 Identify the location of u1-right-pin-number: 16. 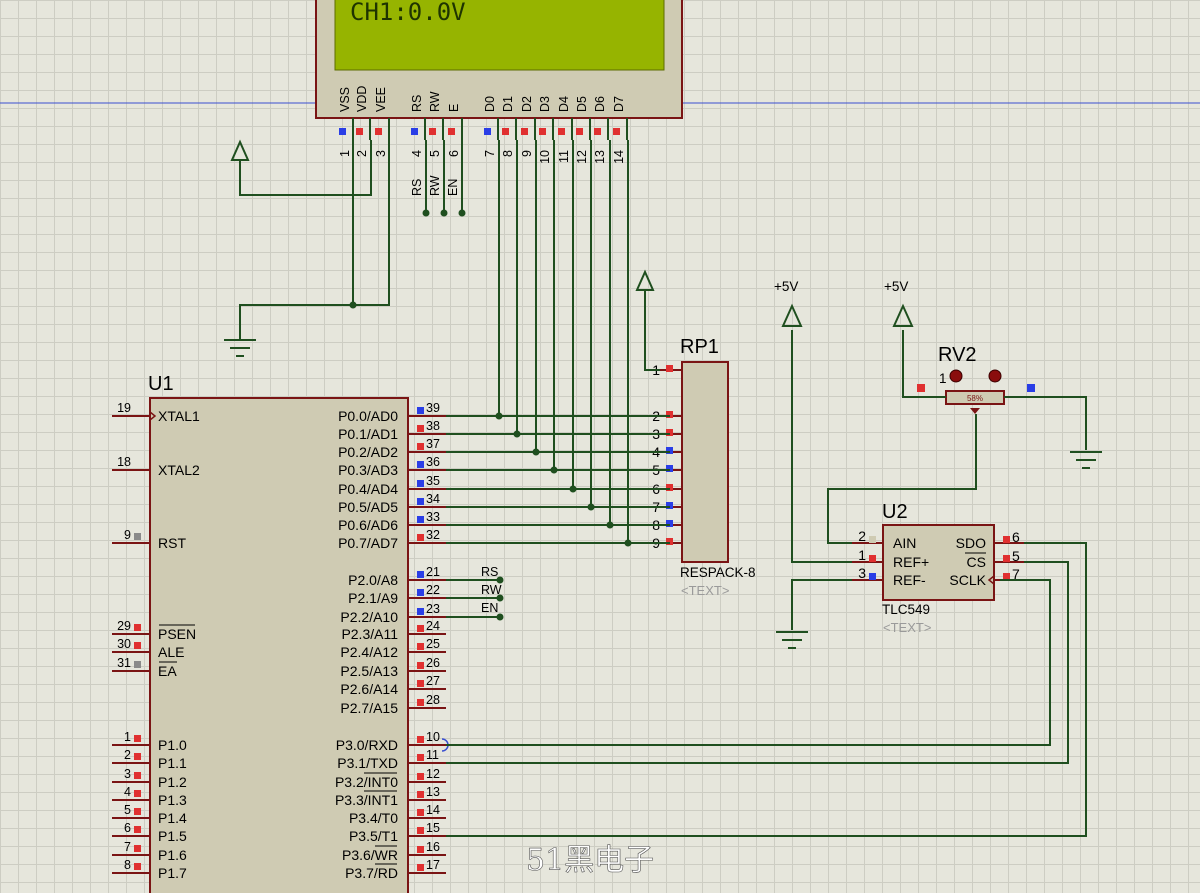
(433, 847).